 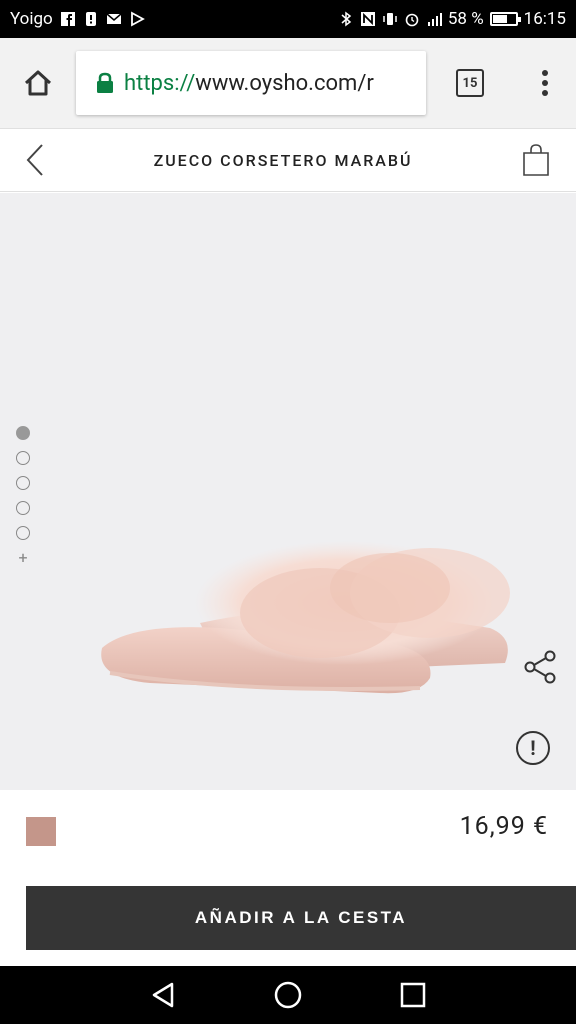 I want to click on battery-percent: 58 %, so click(x=465, y=19).